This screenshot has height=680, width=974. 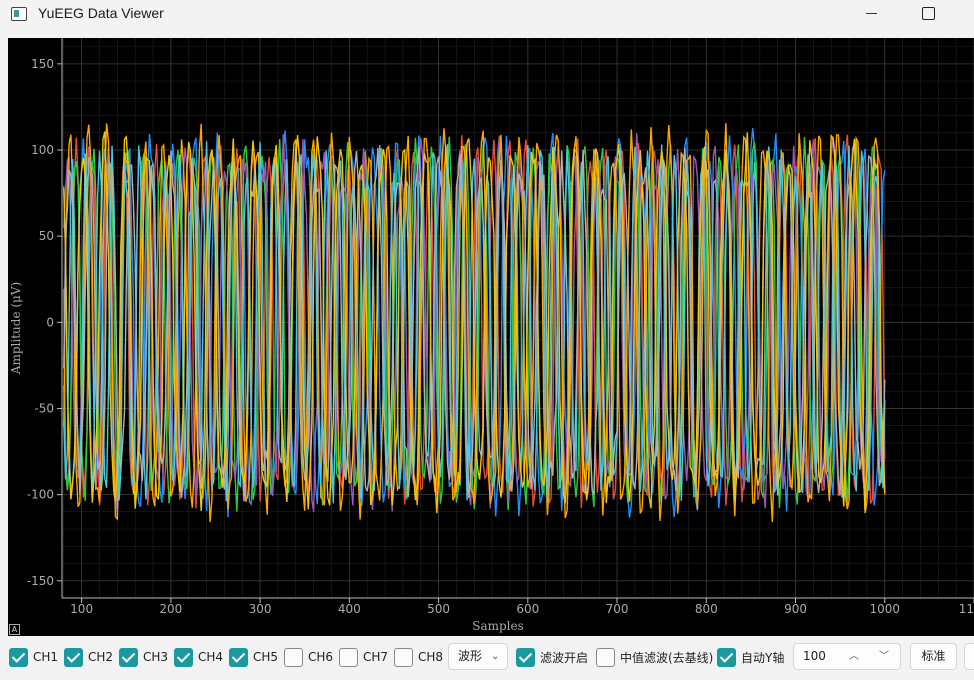 I want to click on checkbox-label: CH6, so click(x=321, y=657).